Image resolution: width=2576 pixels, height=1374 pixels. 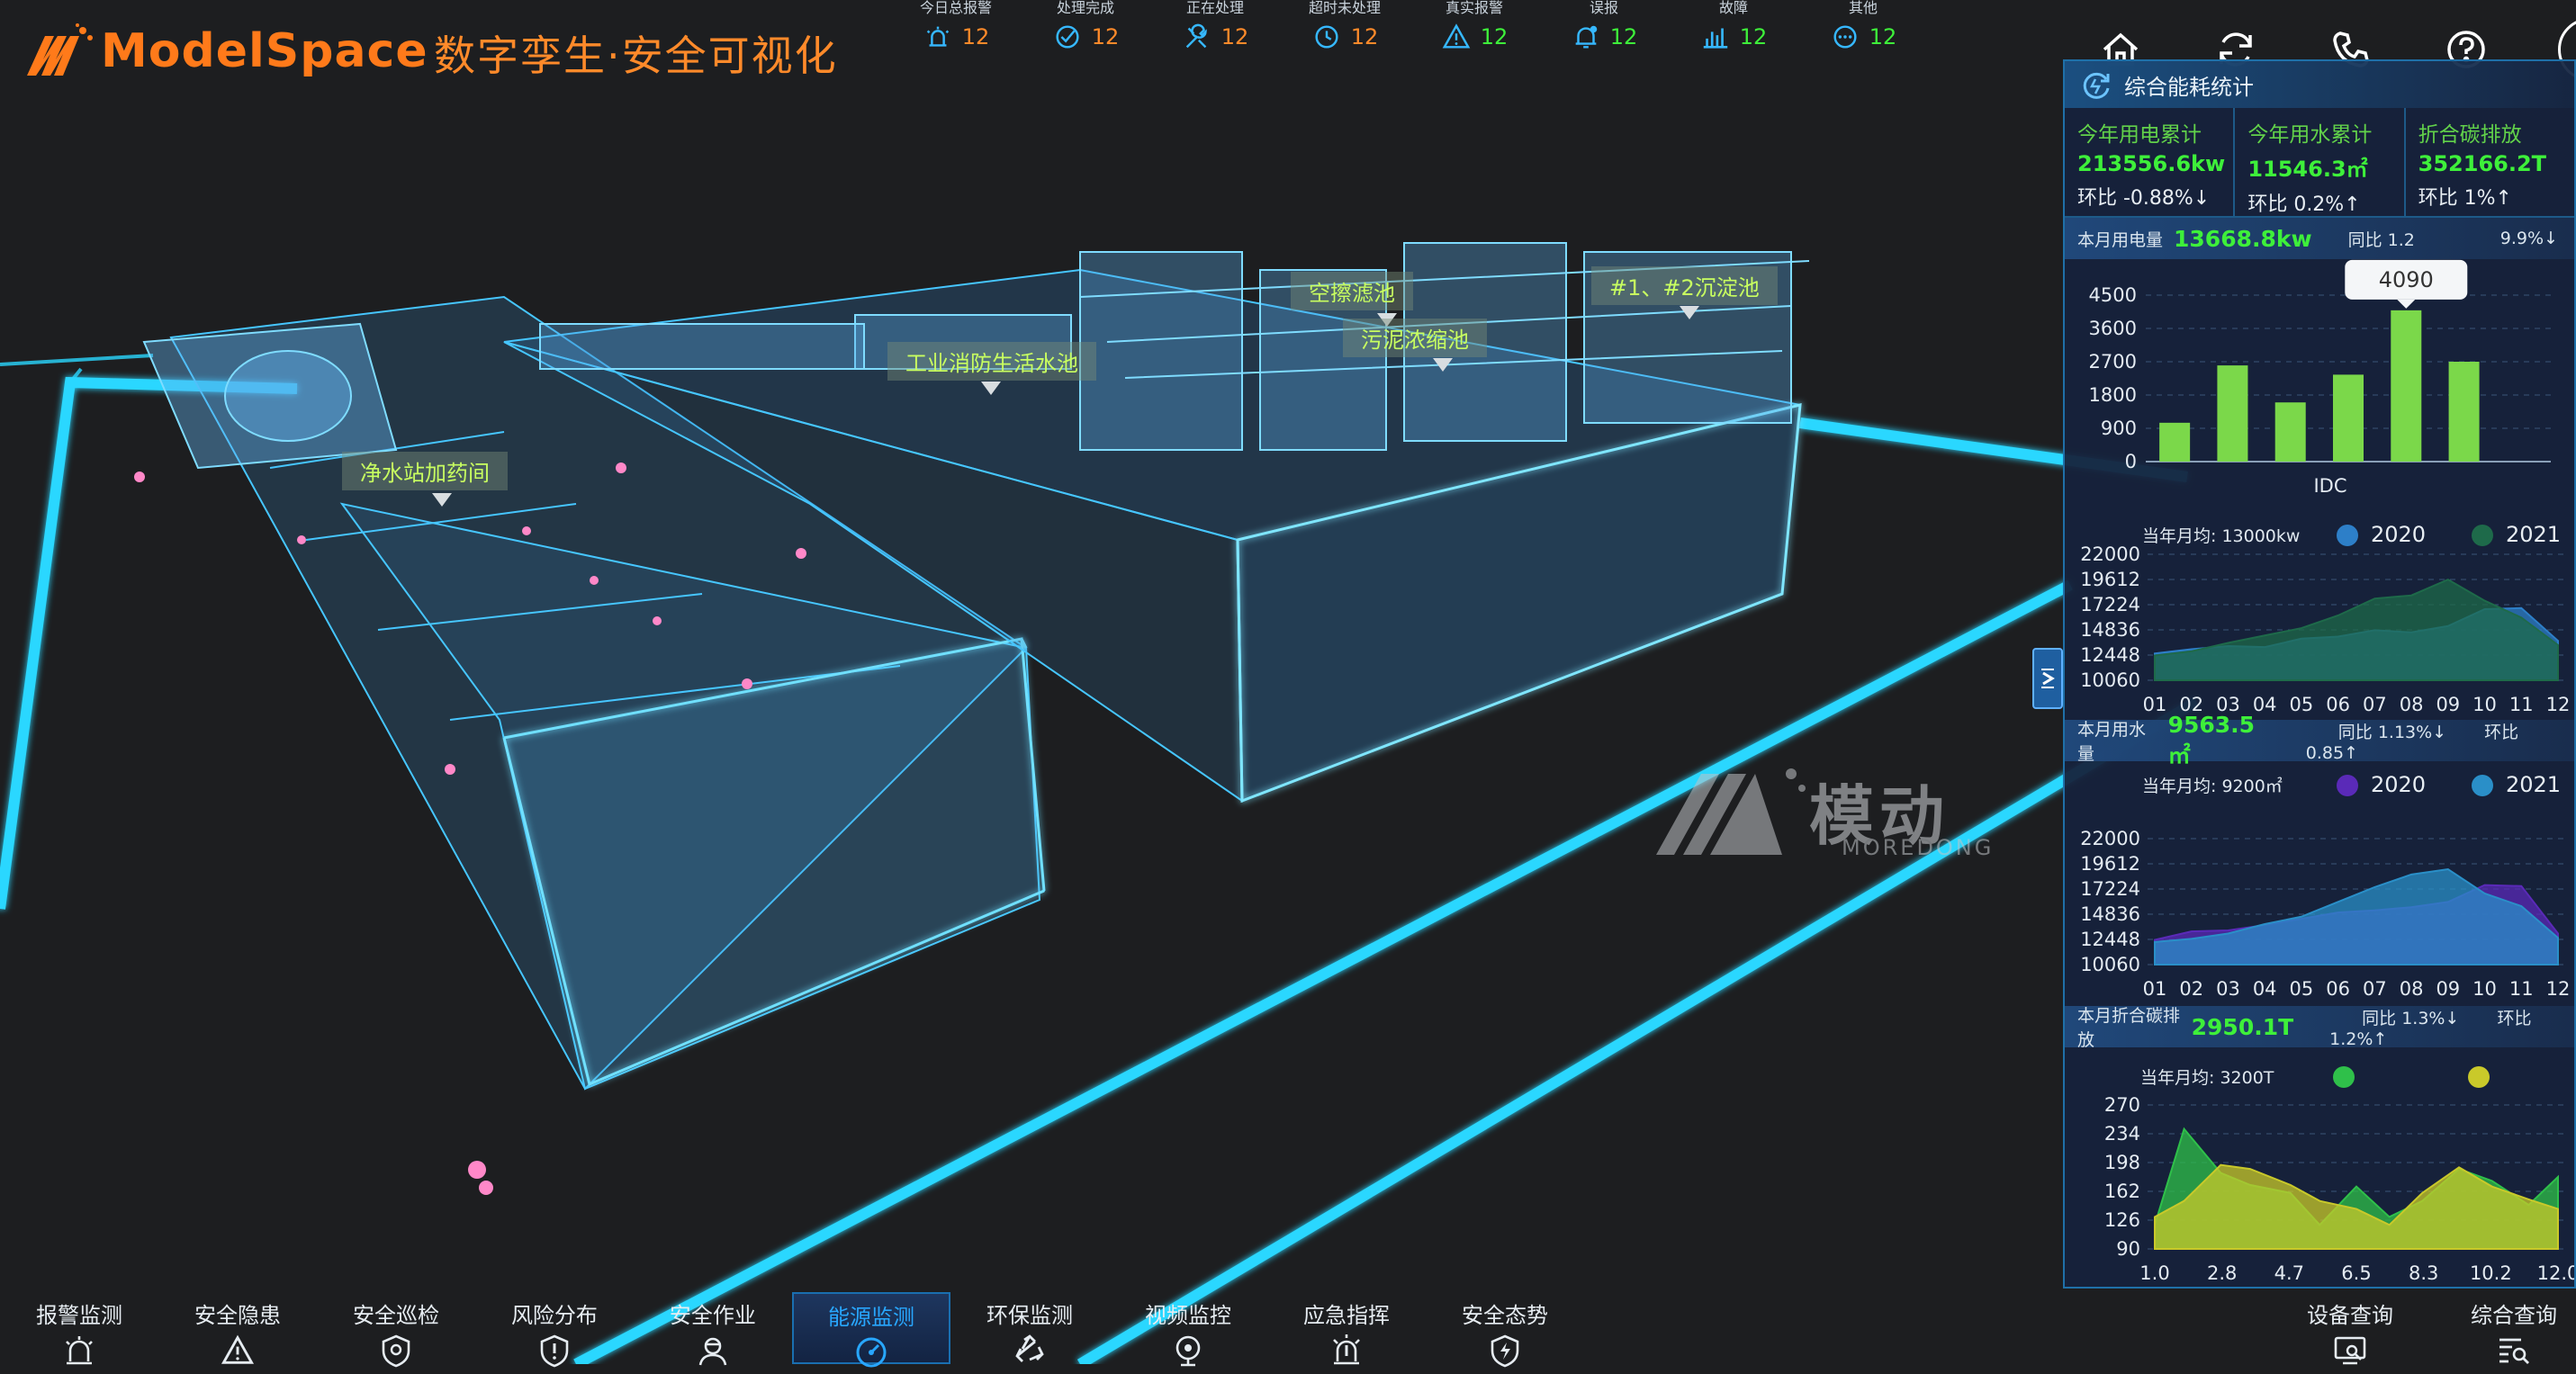 What do you see at coordinates (991, 361) in the screenshot?
I see `scene-label-fire-water-pool: 工业消防生活水池` at bounding box center [991, 361].